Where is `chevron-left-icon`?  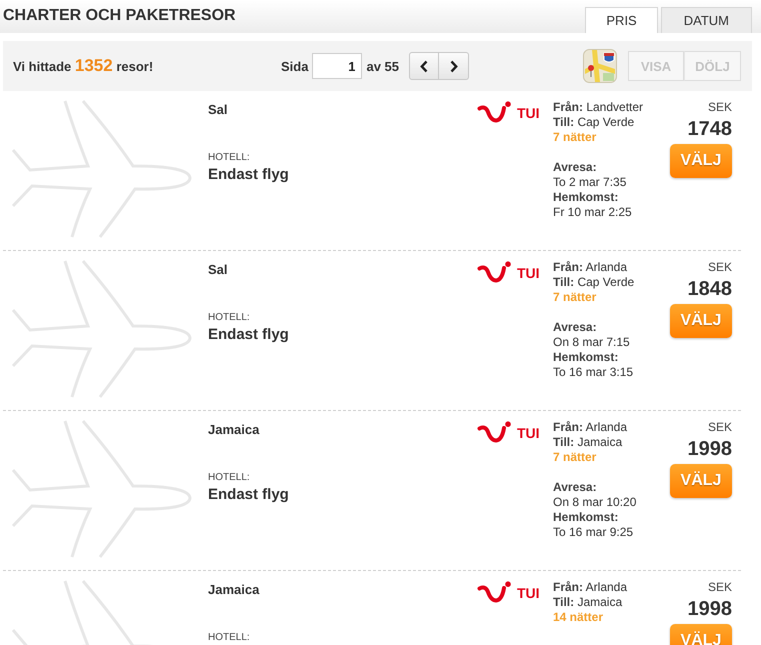 chevron-left-icon is located at coordinates (424, 66).